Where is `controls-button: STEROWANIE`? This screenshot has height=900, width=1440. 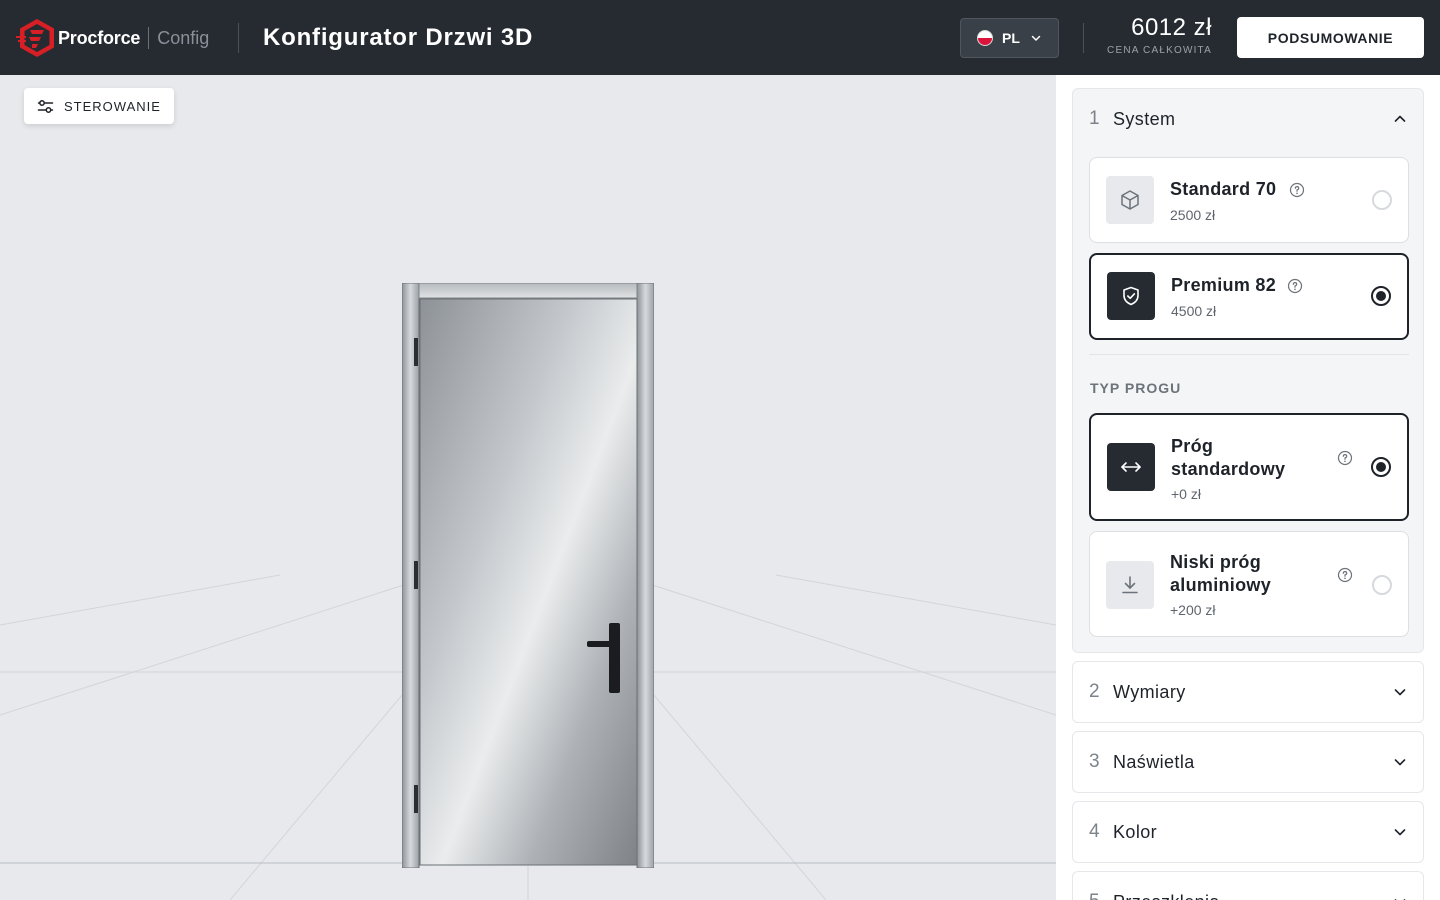
controls-button: STEROWANIE is located at coordinates (99, 106).